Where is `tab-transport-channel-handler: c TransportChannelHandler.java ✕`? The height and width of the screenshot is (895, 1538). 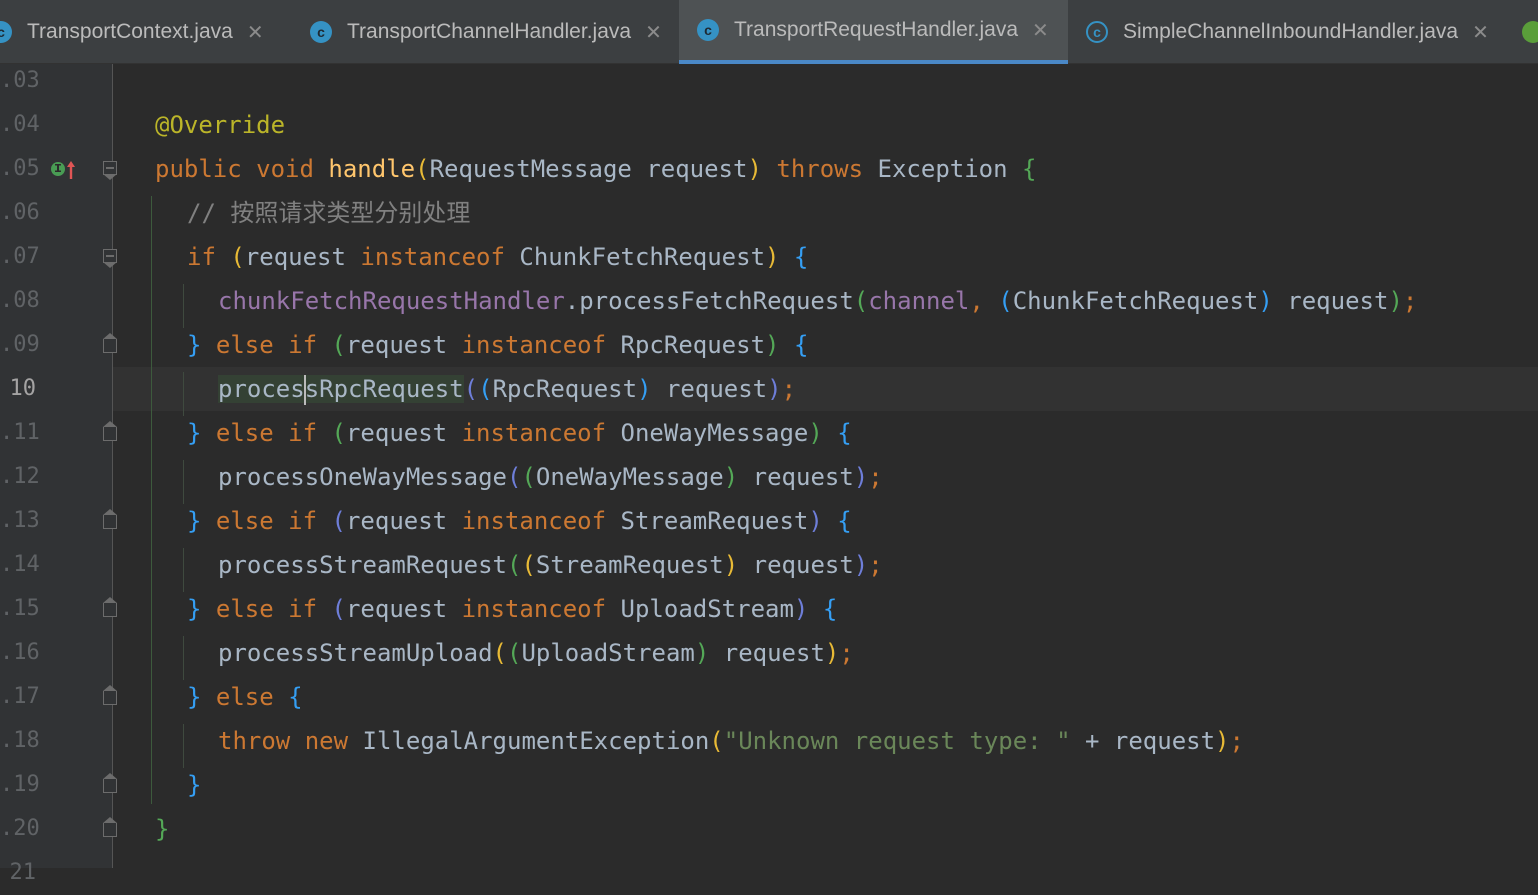
tab-transport-channel-handler: c TransportChannelHandler.java ✕ is located at coordinates (494, 31).